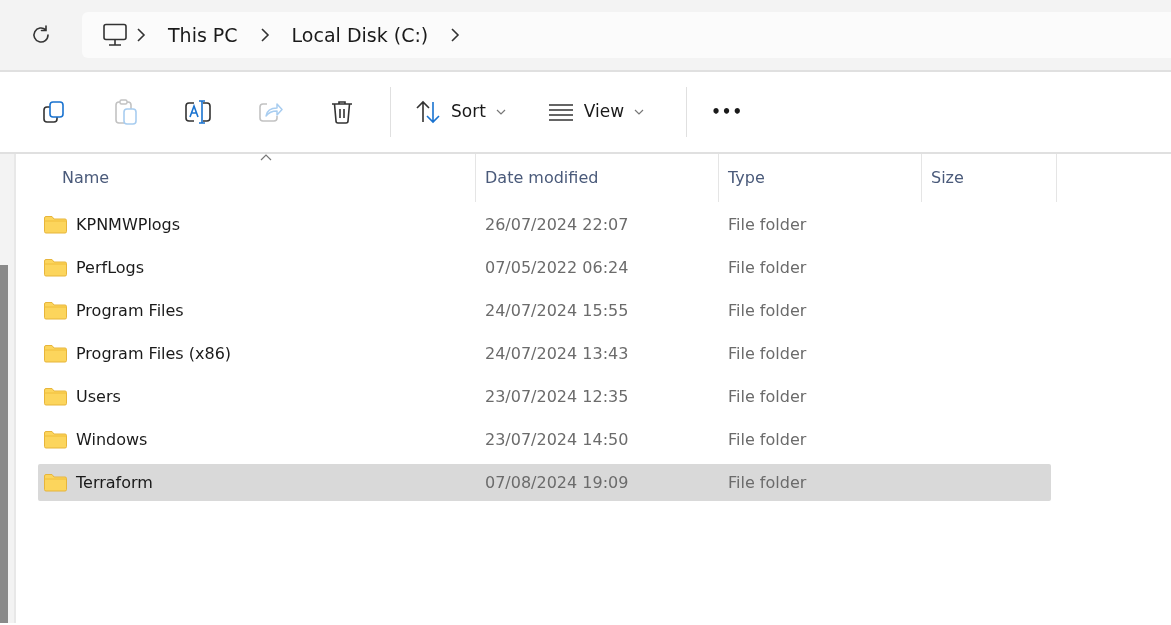 This screenshot has width=1171, height=625. I want to click on file-name: KPNMWPlogs, so click(128, 224).